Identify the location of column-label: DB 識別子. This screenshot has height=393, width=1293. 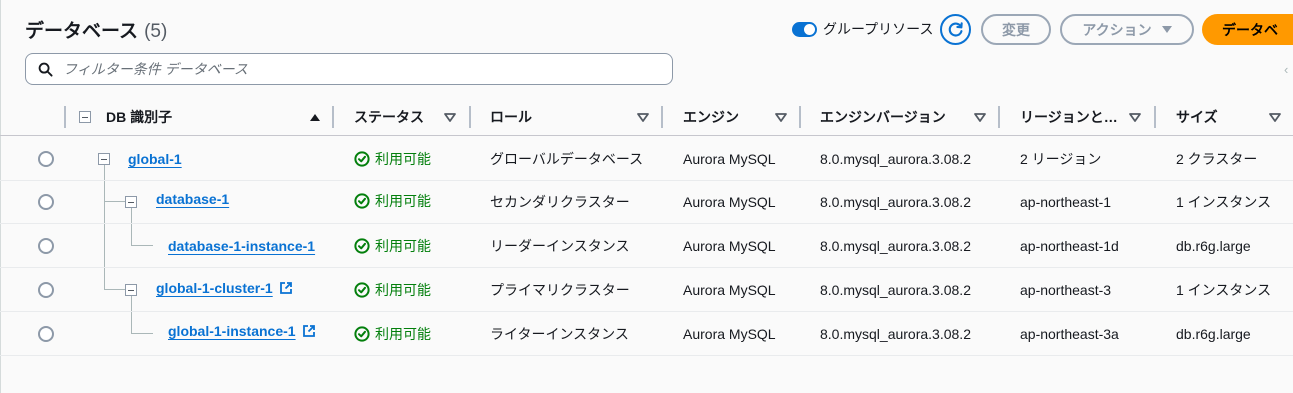
(139, 117).